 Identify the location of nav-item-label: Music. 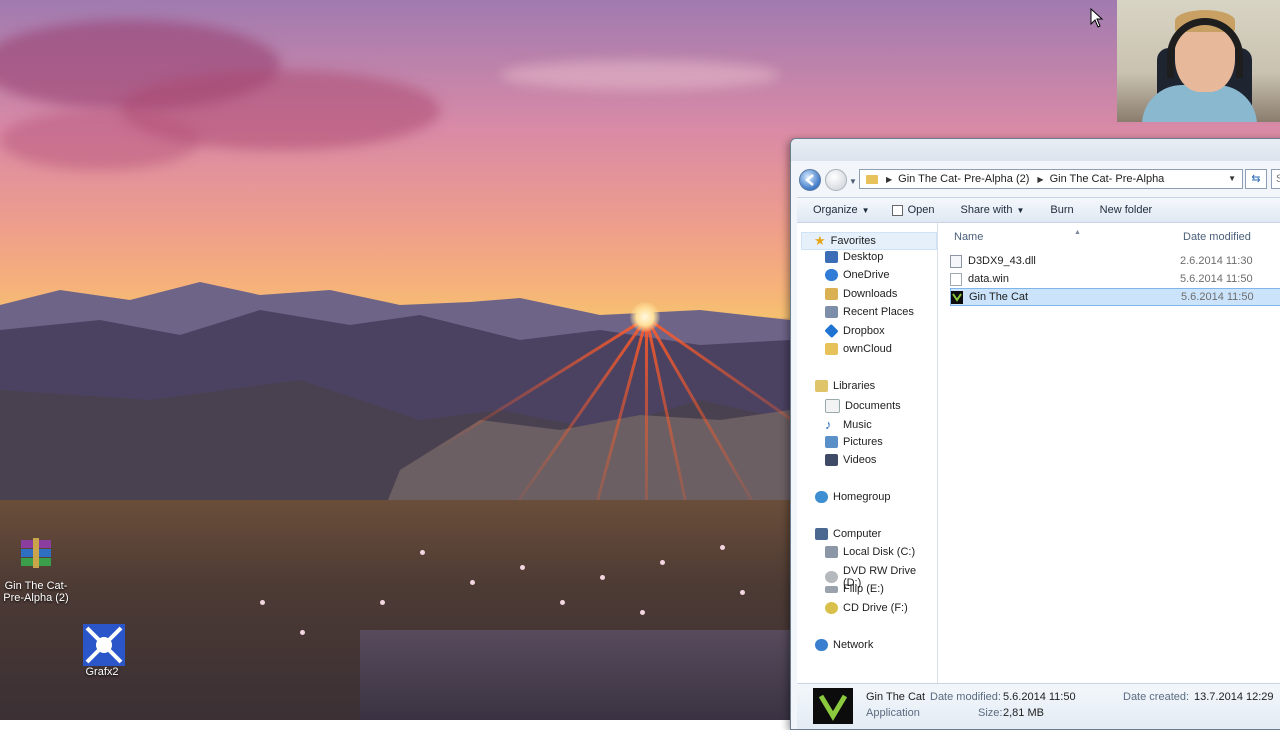
(857, 424).